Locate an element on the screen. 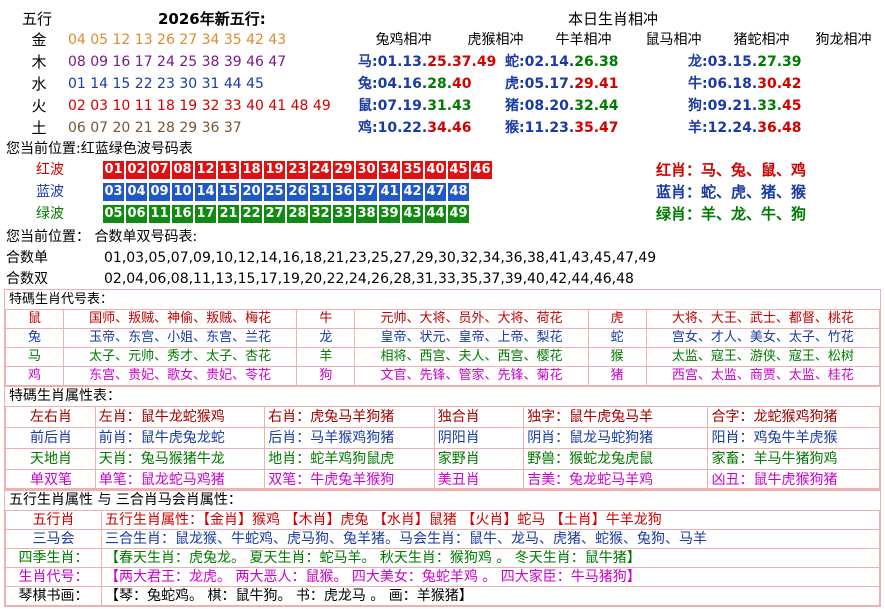 Image resolution: width=885 pixels, height=609 pixels. chong-header: 虎猴相冲 is located at coordinates (495, 40).